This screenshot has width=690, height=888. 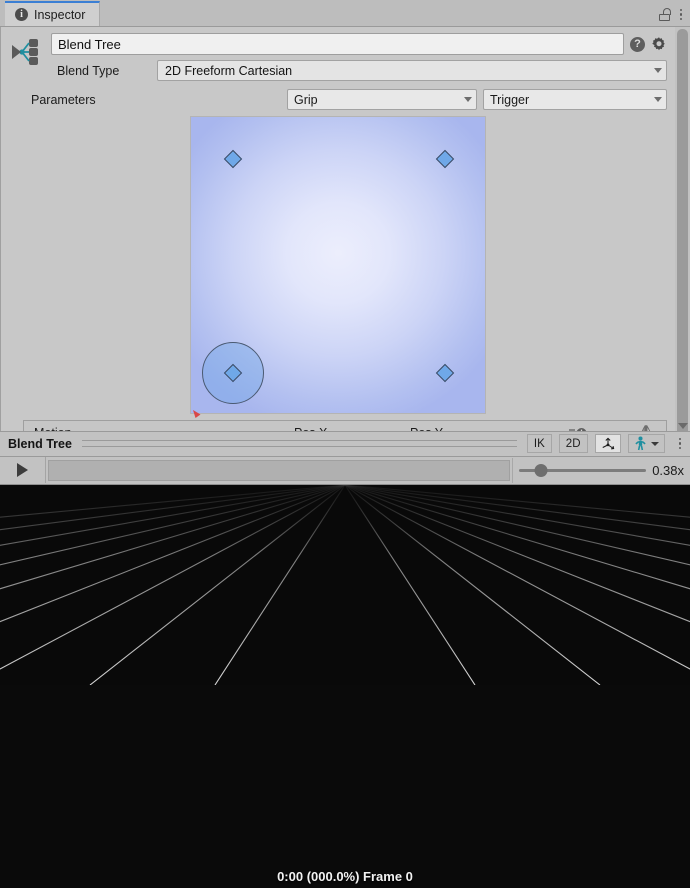 I want to click on preview-title: Blend Tree, so click(x=40, y=443).